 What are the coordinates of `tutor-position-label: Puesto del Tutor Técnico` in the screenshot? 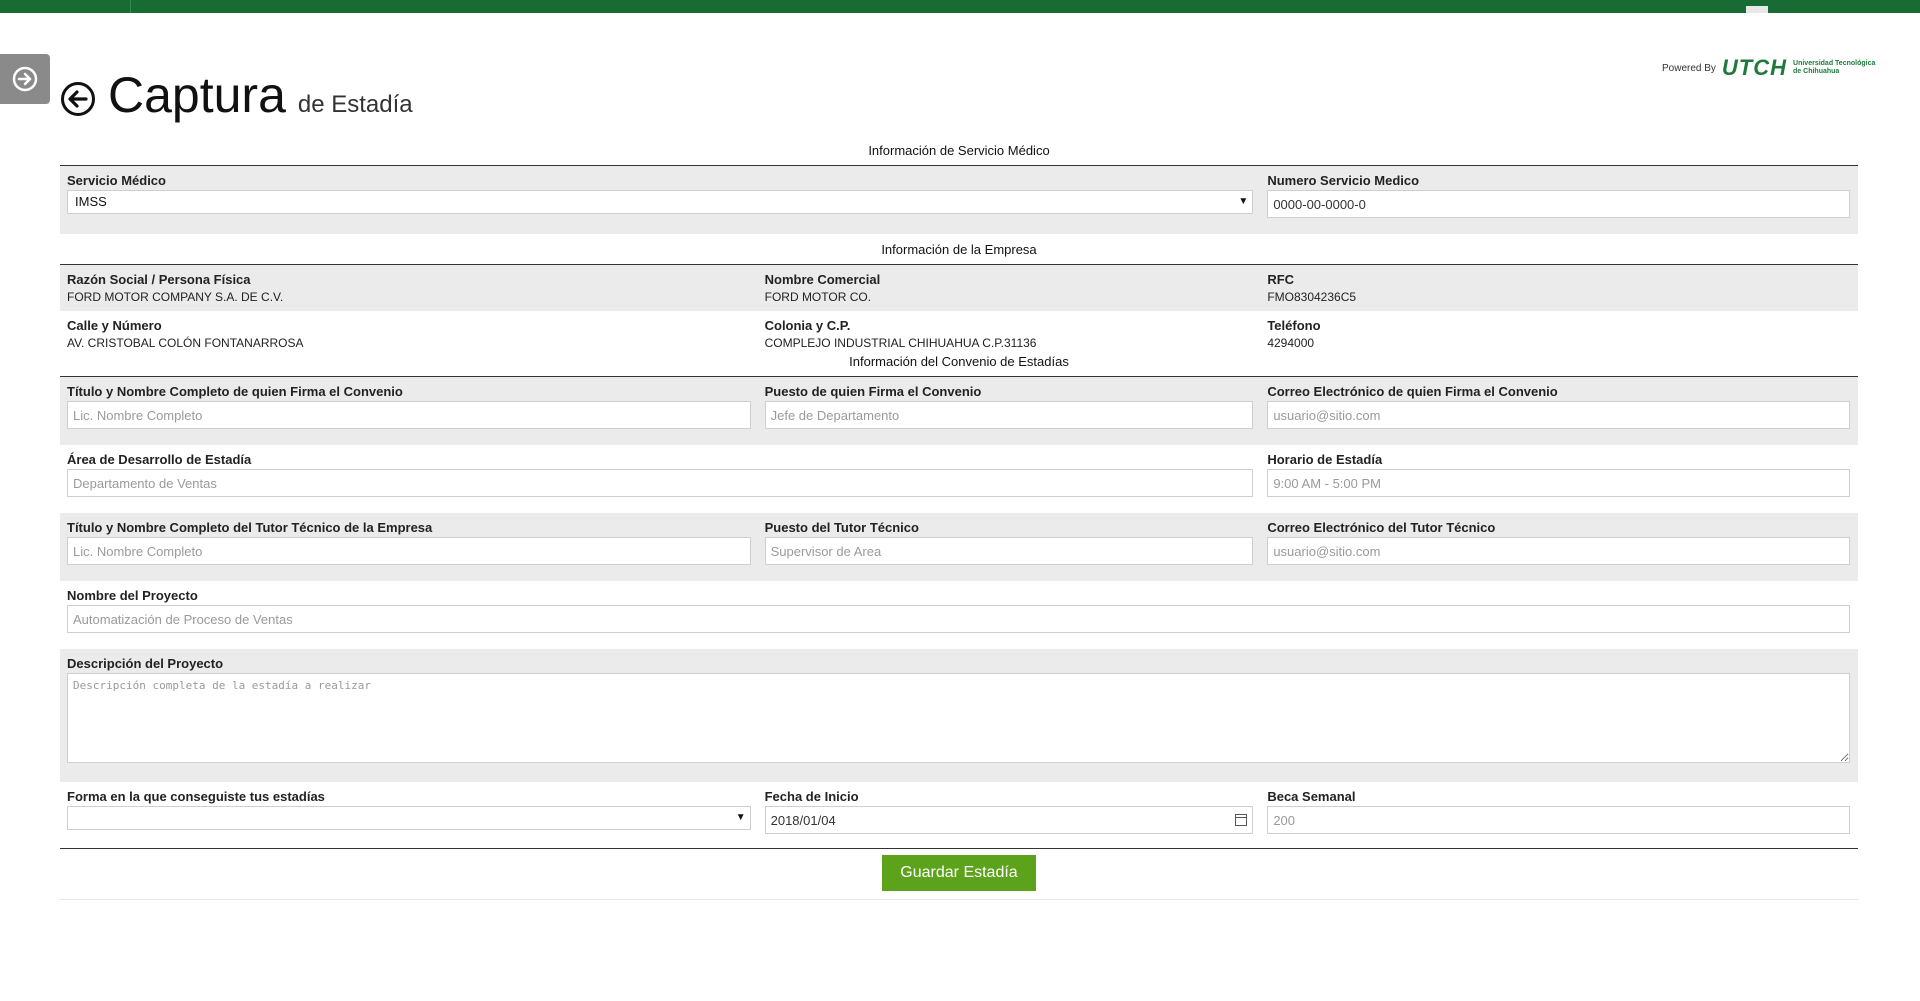 It's located at (841, 527).